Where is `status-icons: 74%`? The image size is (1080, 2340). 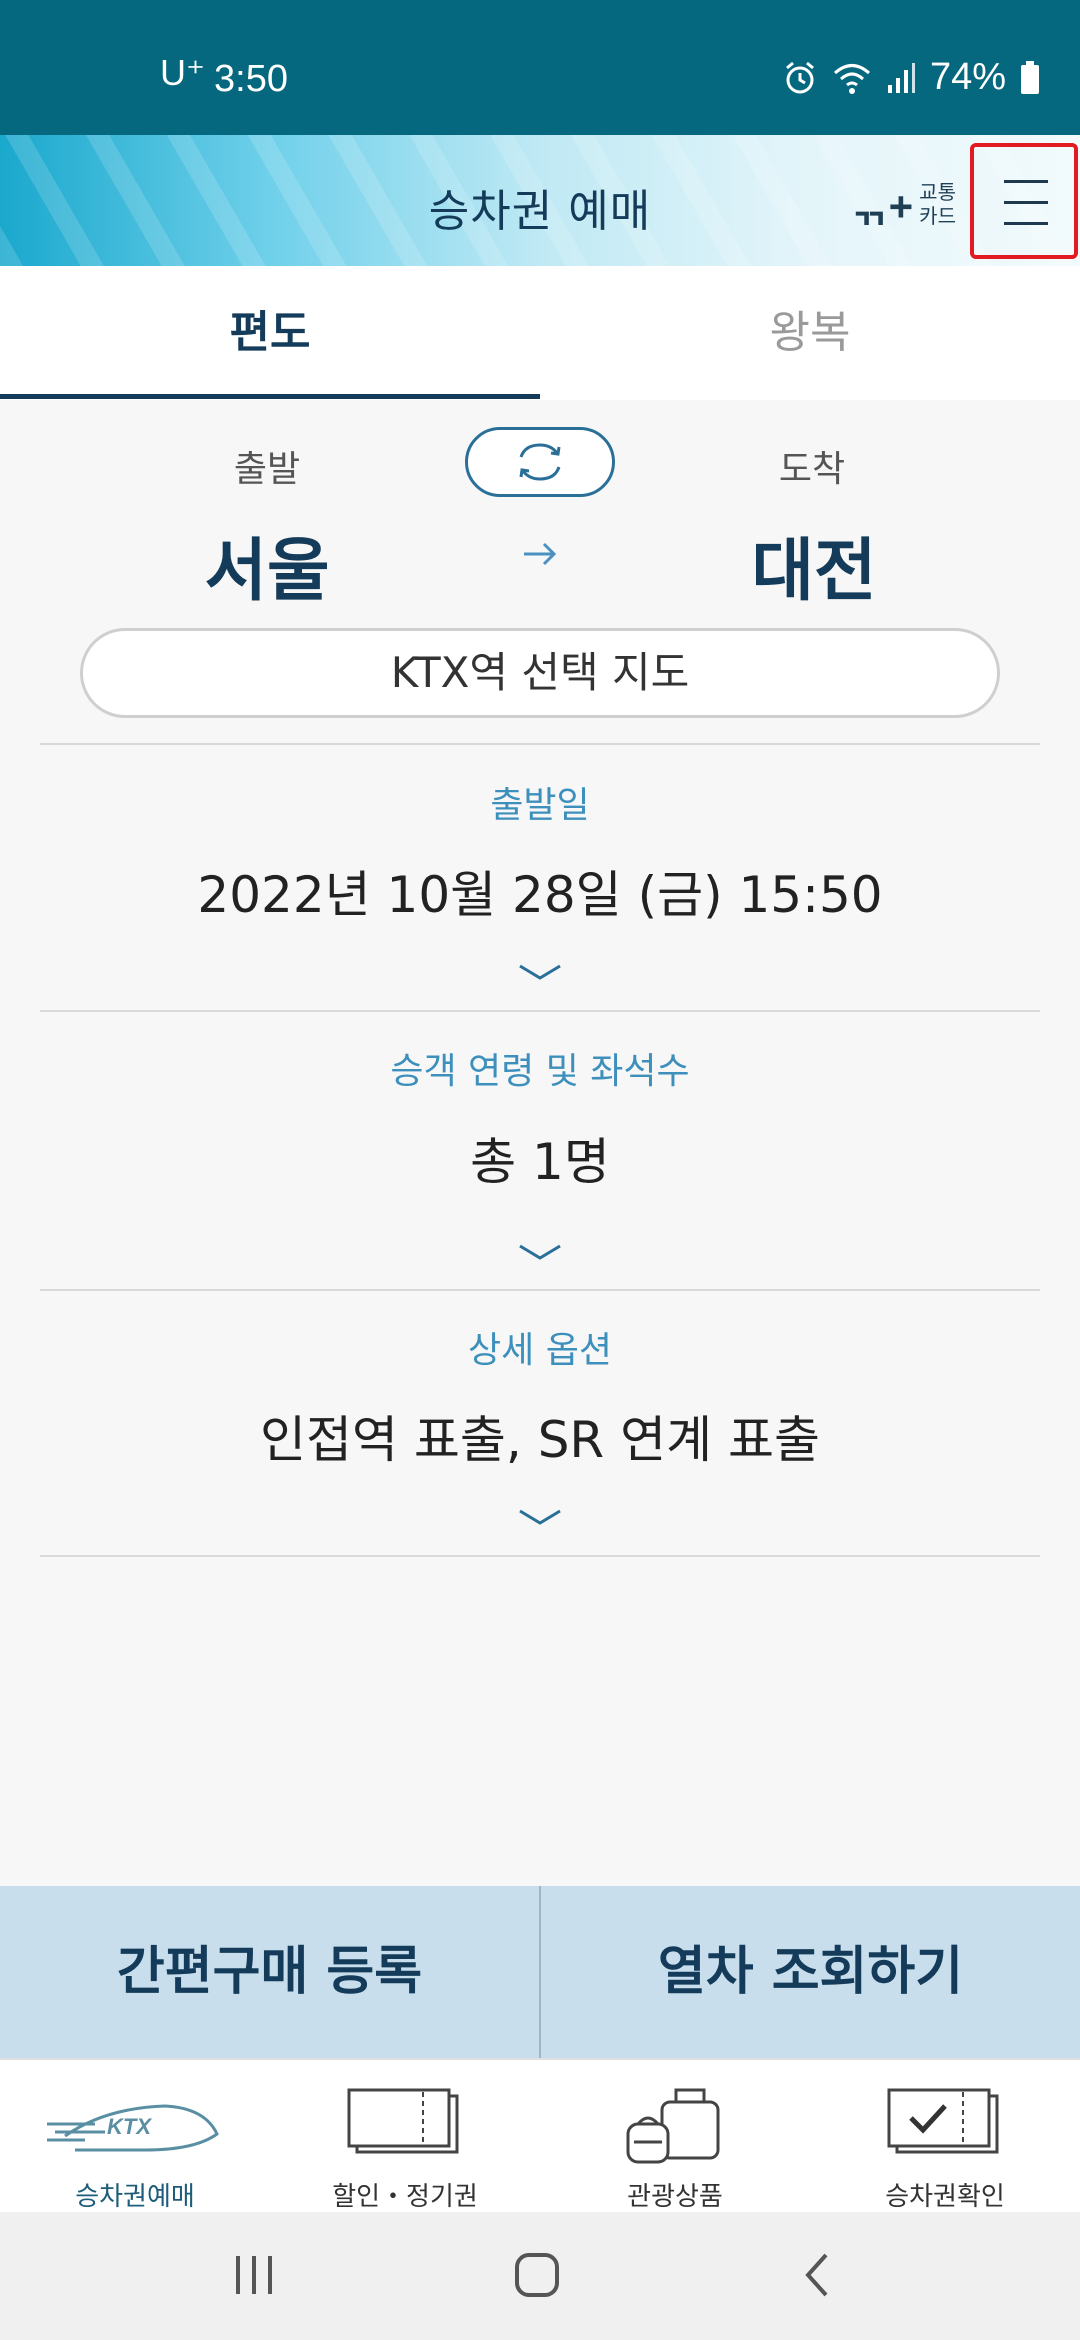 status-icons: 74% is located at coordinates (911, 77).